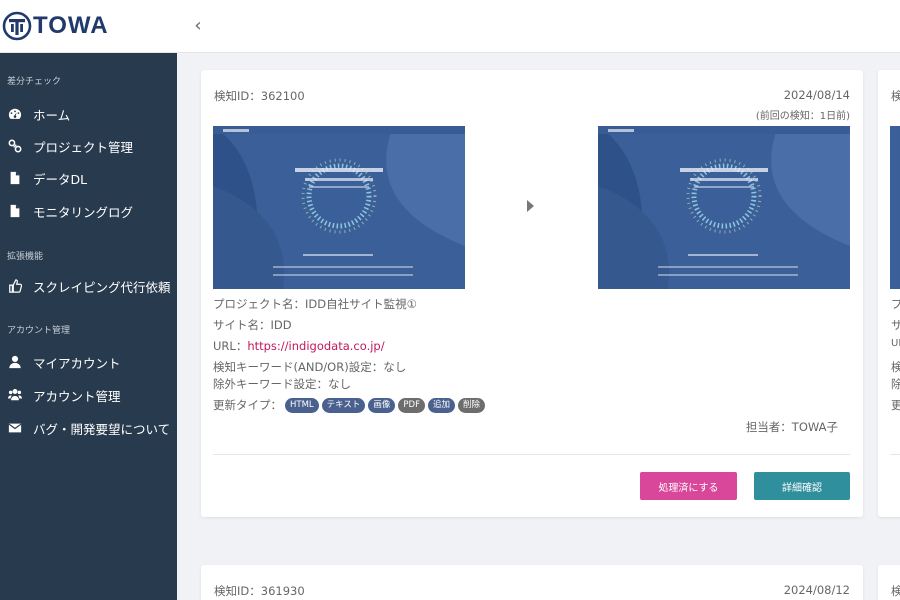  What do you see at coordinates (343, 405) in the screenshot?
I see `tag-text: テキスト` at bounding box center [343, 405].